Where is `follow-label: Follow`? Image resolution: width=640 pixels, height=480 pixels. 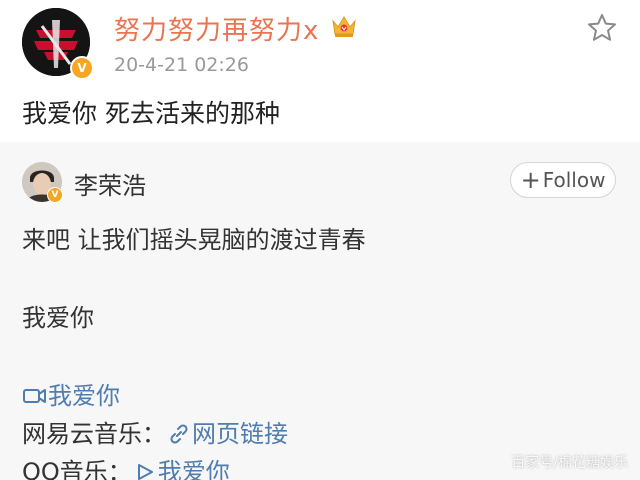
follow-label: Follow is located at coordinates (574, 180).